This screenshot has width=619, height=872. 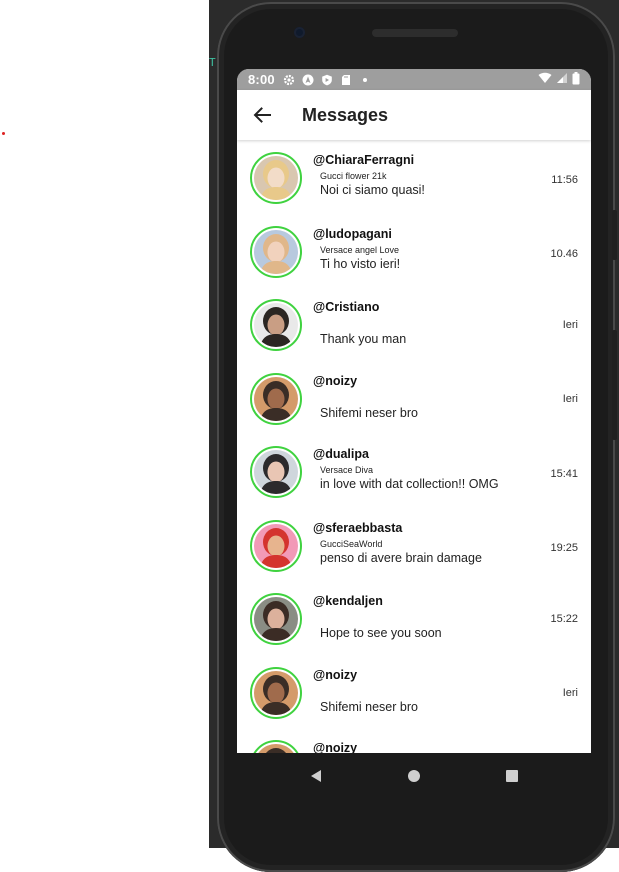 I want to click on home-circle-icon, so click(x=414, y=775).